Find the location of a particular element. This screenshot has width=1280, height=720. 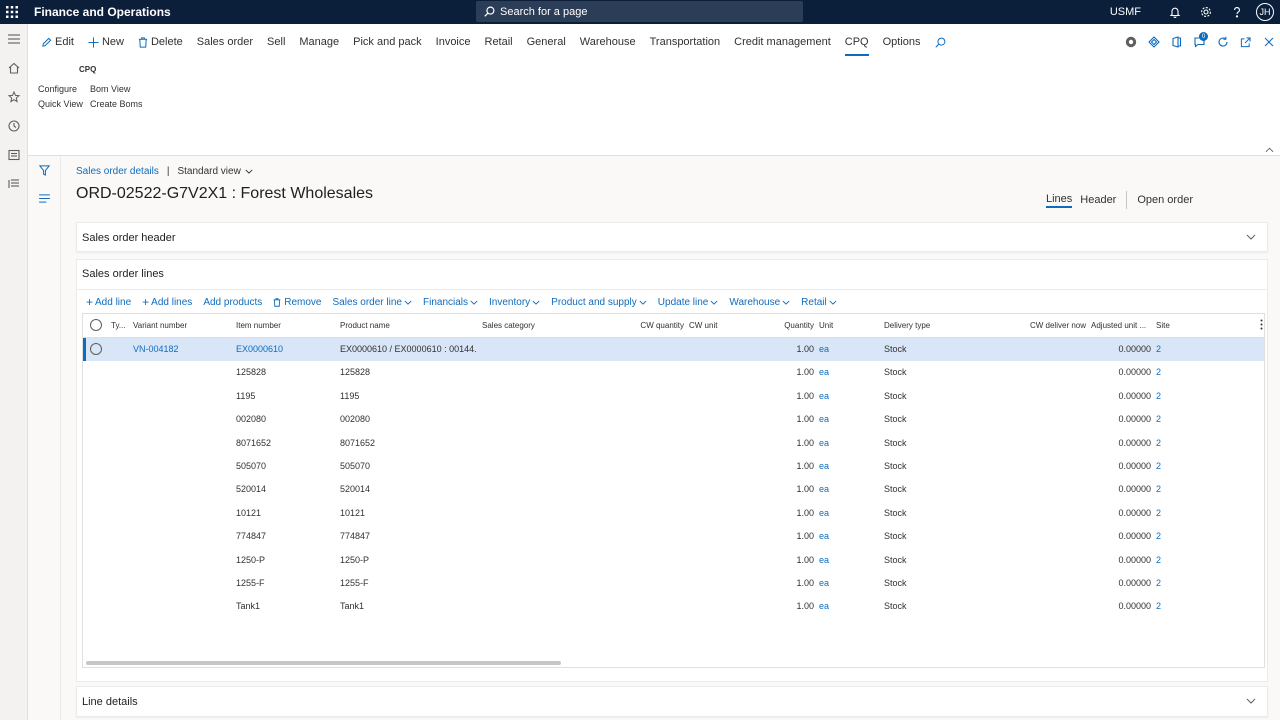

quick-view-button: Quick View is located at coordinates (60, 104).